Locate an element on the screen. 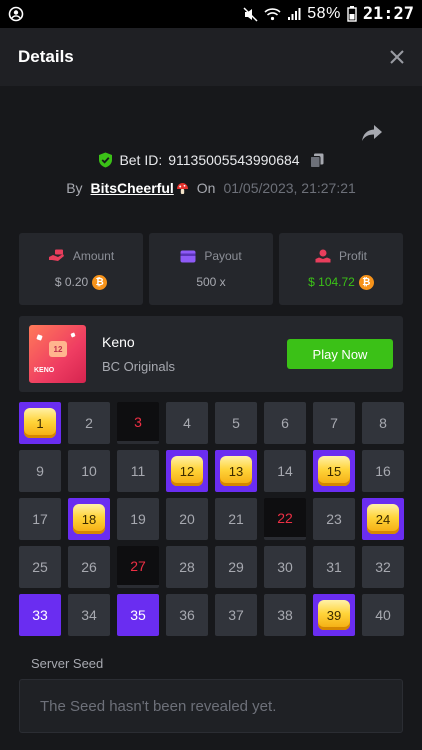  money-hand-icon is located at coordinates (56, 255).